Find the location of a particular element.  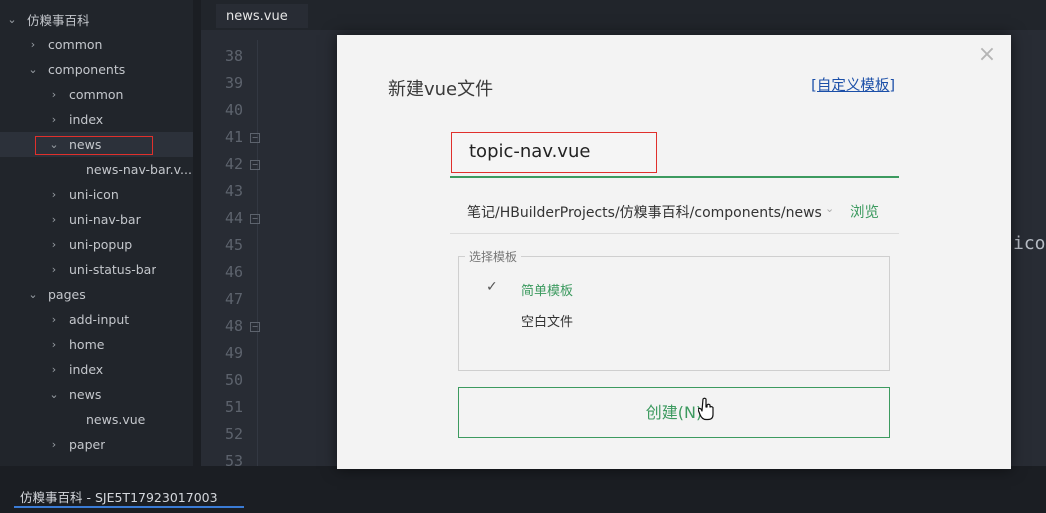

line-number: 45 is located at coordinates (233, 245).